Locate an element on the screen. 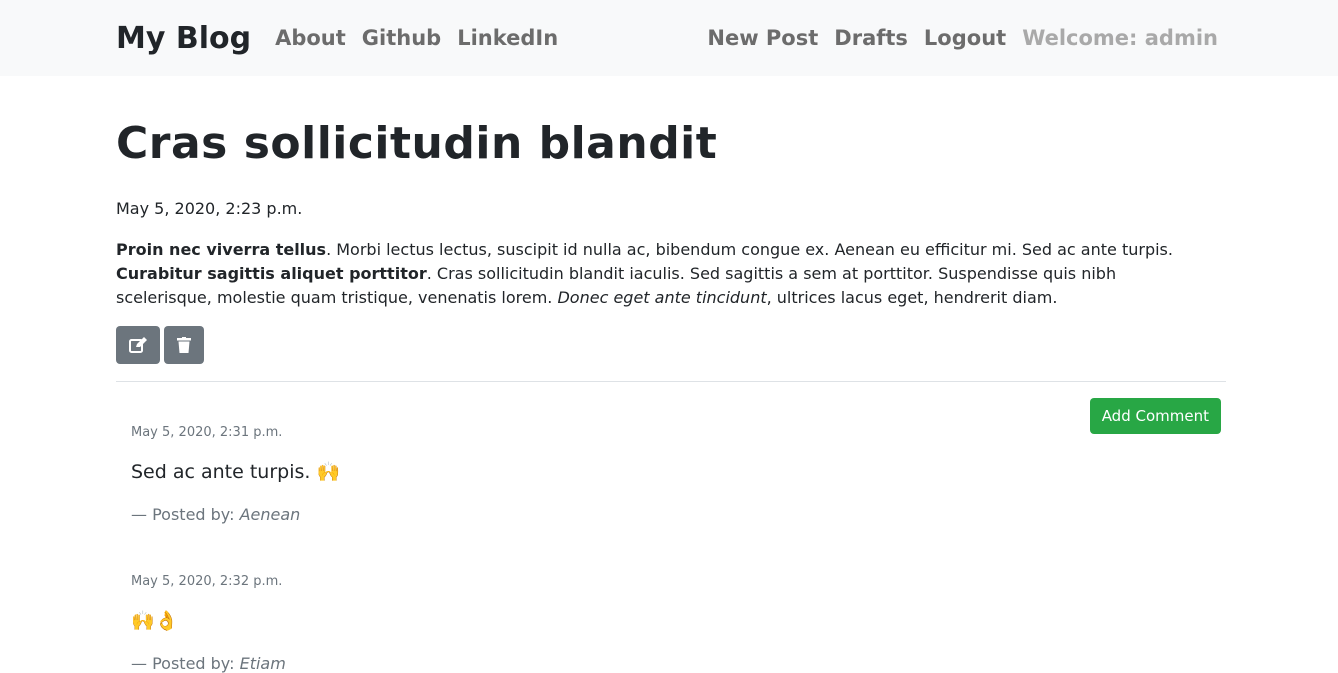  nav-right: New Post Drafts Logout Welcome: admin is located at coordinates (962, 38).